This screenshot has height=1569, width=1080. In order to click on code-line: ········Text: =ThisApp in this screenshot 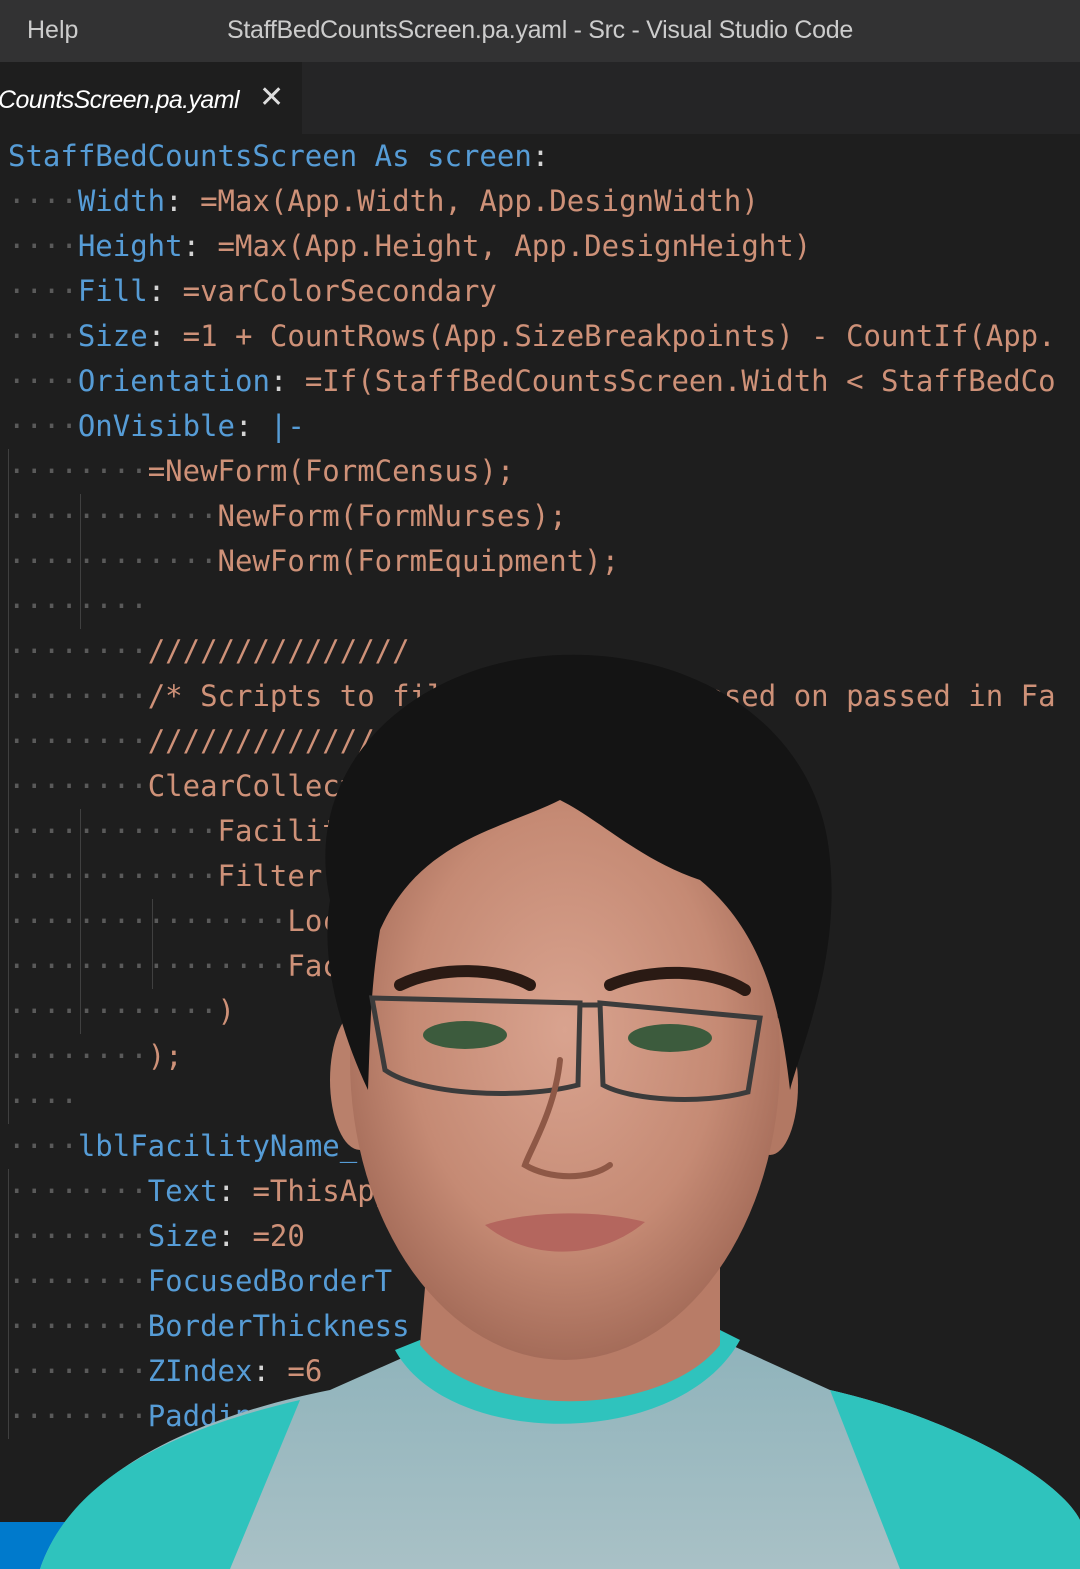, I will do `click(200, 1191)`.